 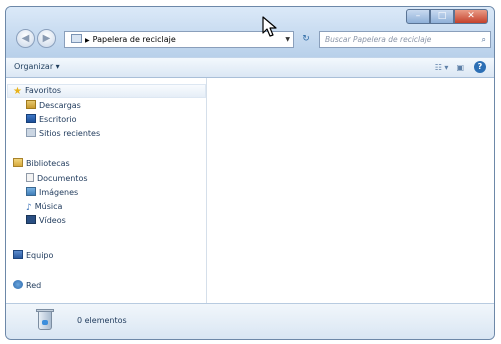 I want to click on search-icon: ⌕, so click(x=484, y=39).